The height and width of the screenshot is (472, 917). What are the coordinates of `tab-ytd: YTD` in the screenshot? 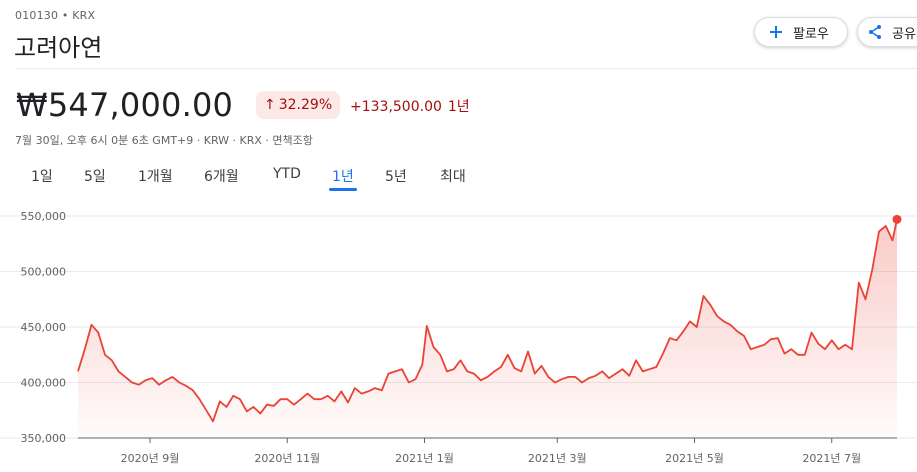 It's located at (287, 174).